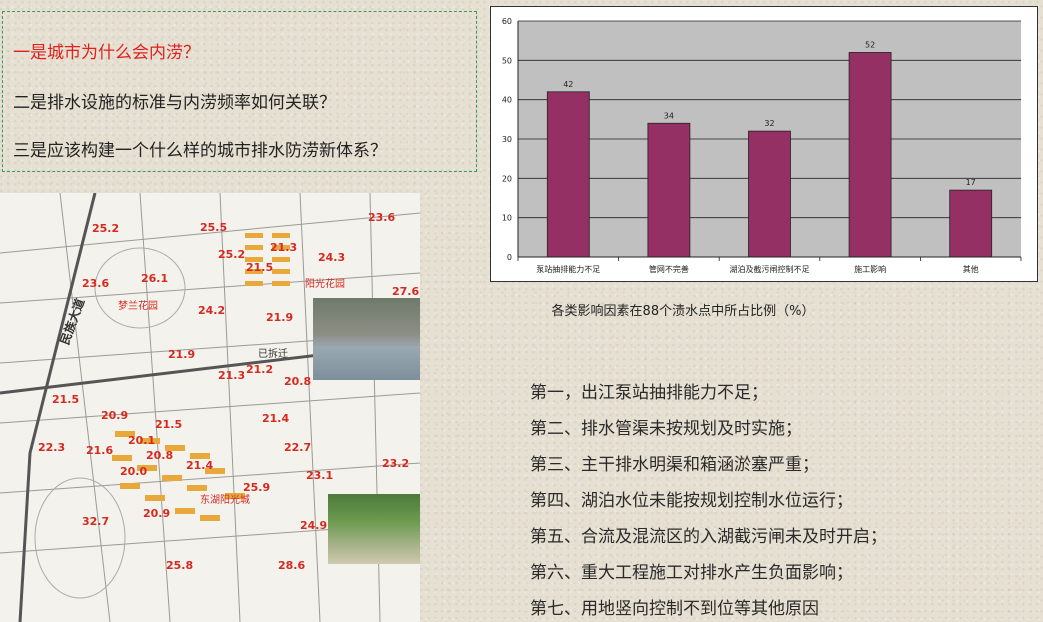  I want to click on category-label: 施工影响, so click(870, 269).